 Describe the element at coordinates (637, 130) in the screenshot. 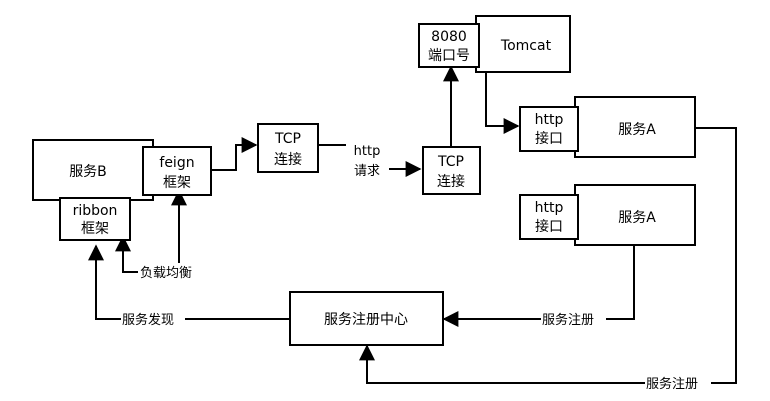

I see `service-a-top-label: 服务A` at that location.